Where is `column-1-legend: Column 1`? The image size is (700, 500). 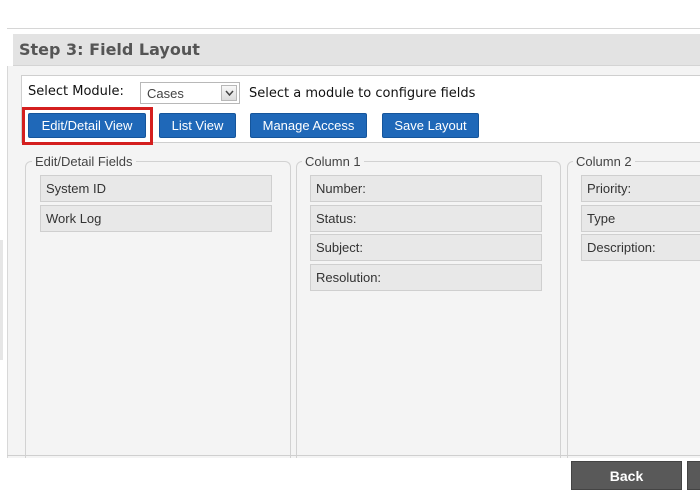 column-1-legend: Column 1 is located at coordinates (333, 161).